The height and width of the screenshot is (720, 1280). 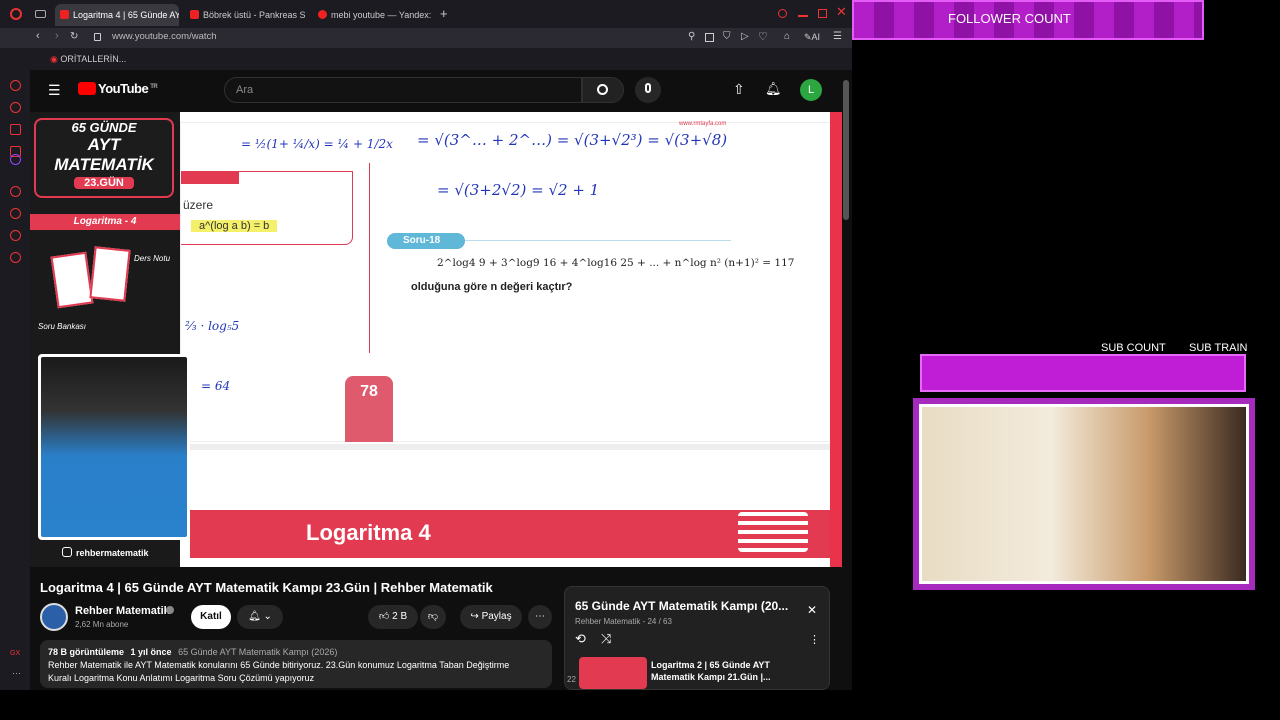 What do you see at coordinates (814, 639) in the screenshot?
I see `playlist-menu-icon: ⋮` at bounding box center [814, 639].